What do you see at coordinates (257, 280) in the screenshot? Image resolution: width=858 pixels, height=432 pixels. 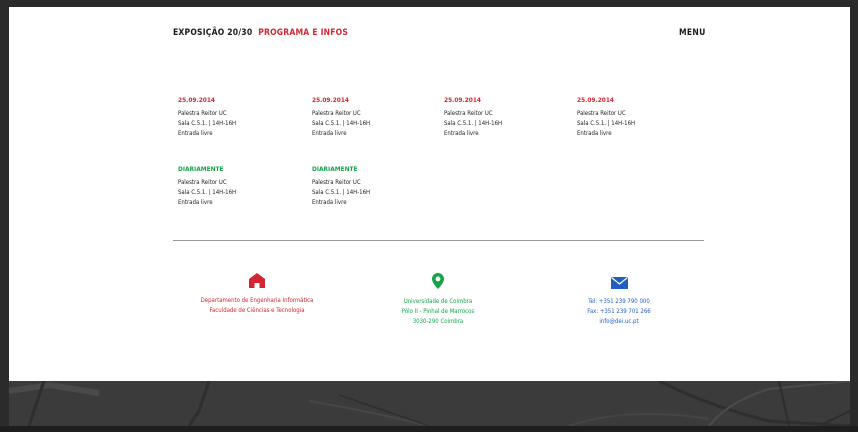 I see `home-icon` at bounding box center [257, 280].